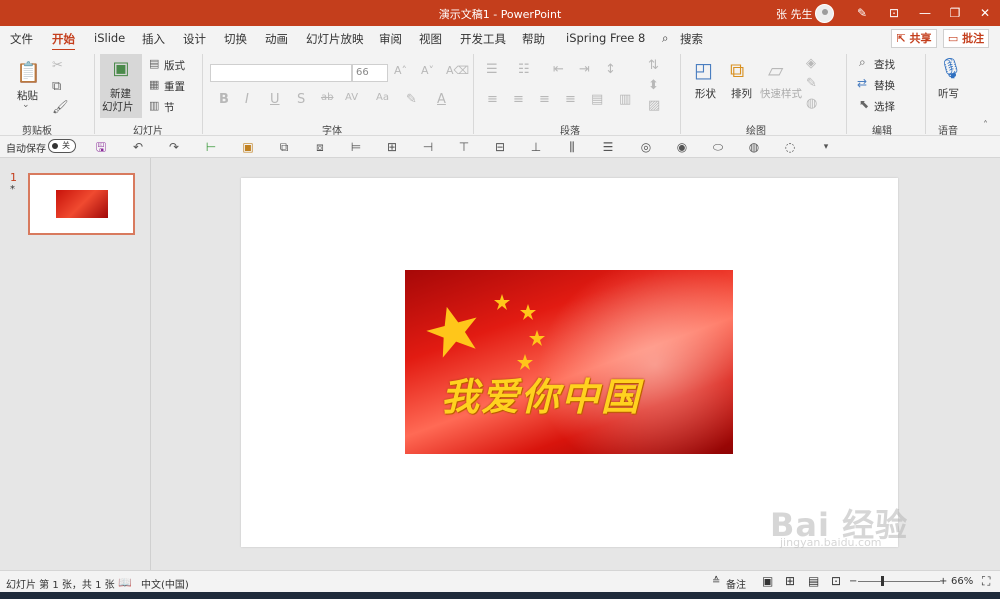 This screenshot has width=1000, height=599. What do you see at coordinates (351, 97) in the screenshot?
I see `char-spacing-icon: AV` at bounding box center [351, 97].